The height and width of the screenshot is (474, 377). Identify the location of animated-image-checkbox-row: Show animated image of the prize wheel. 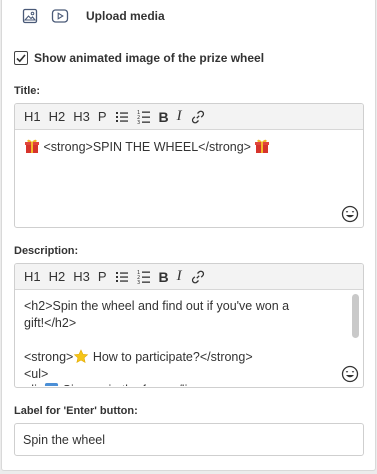
(139, 58).